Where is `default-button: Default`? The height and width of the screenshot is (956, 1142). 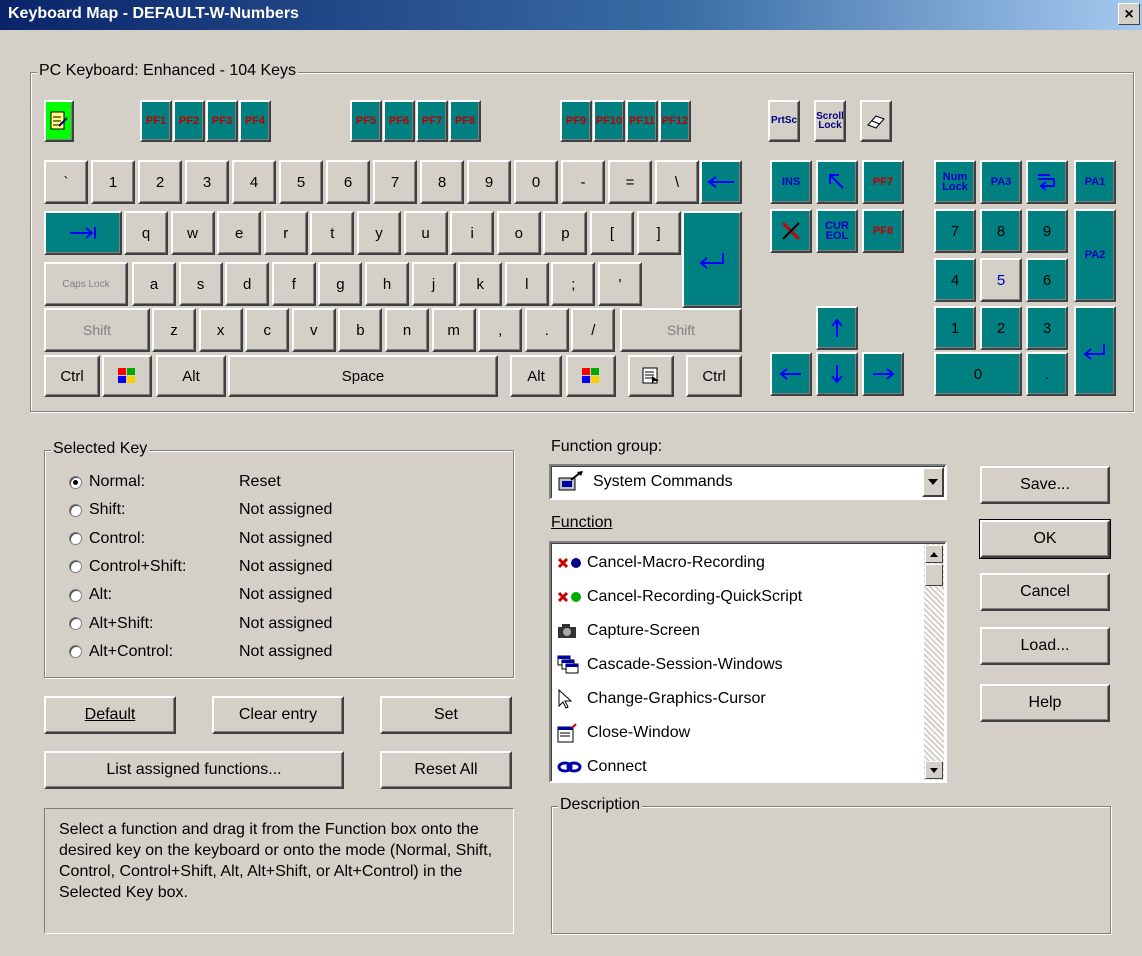
default-button: Default is located at coordinates (110, 715).